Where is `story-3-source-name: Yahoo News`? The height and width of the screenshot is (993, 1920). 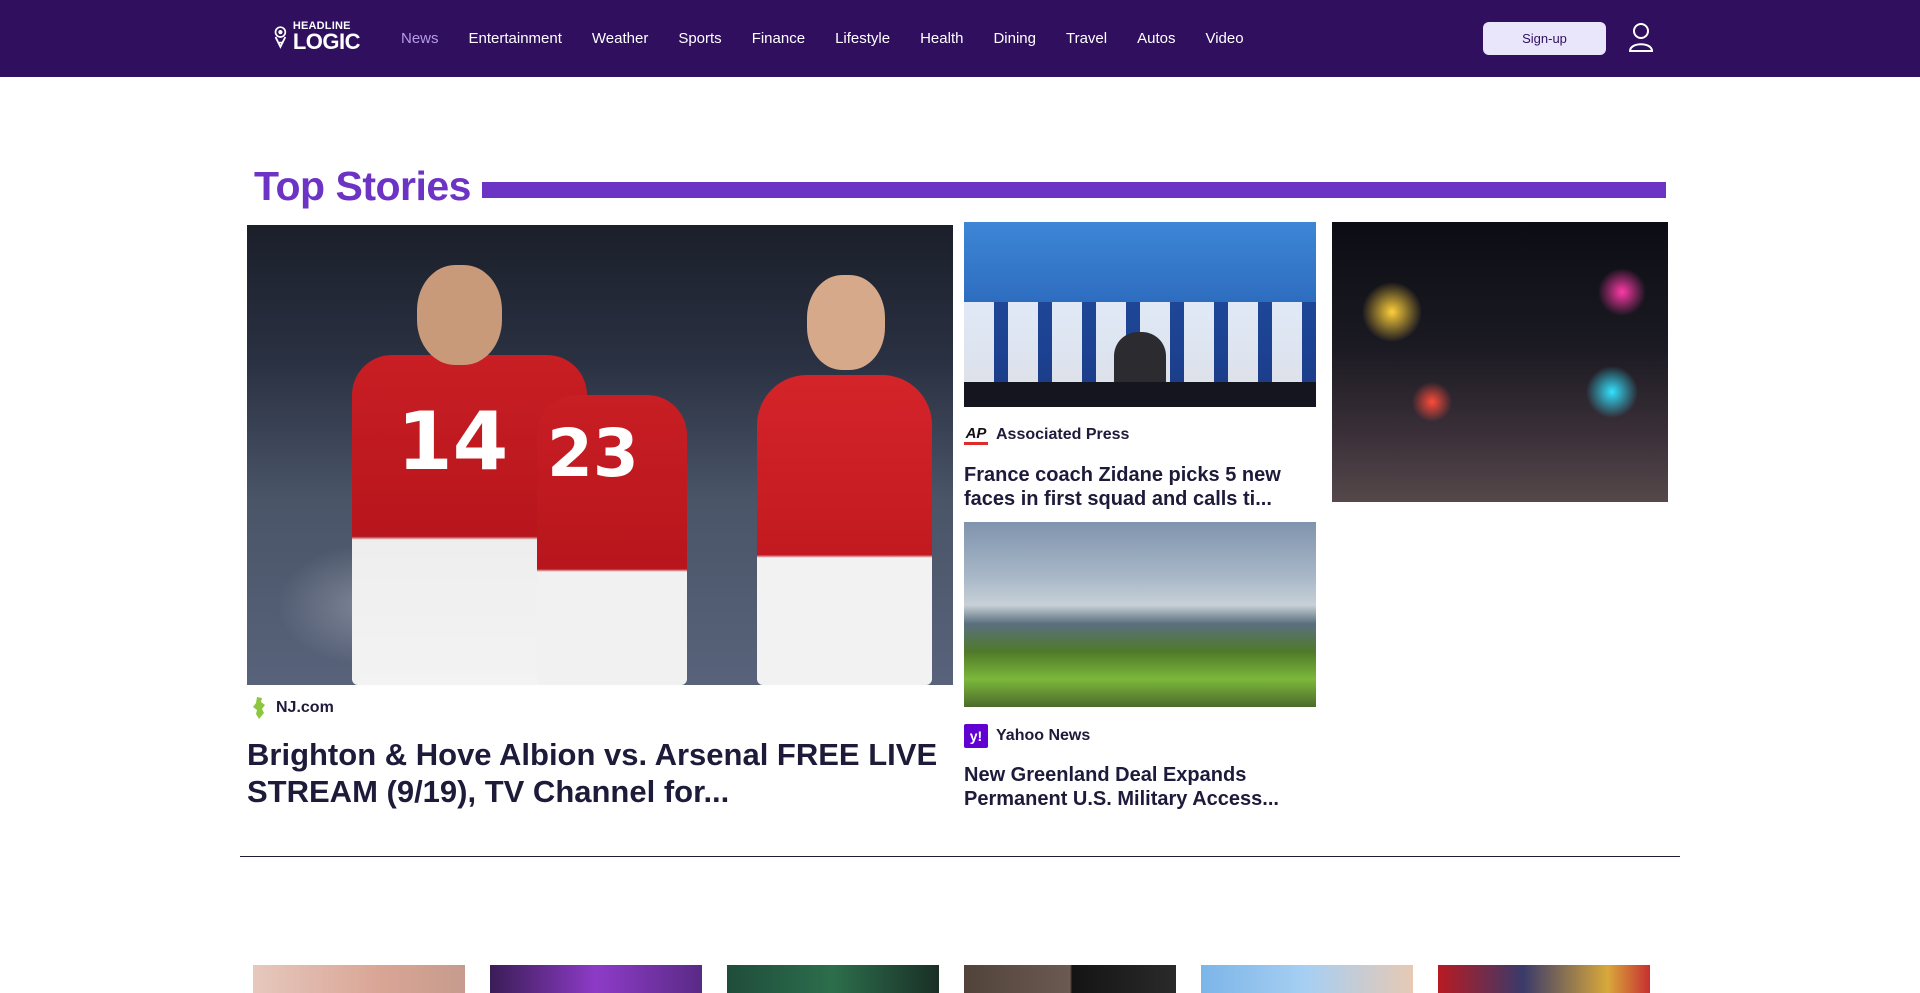 story-3-source-name: Yahoo News is located at coordinates (1043, 735).